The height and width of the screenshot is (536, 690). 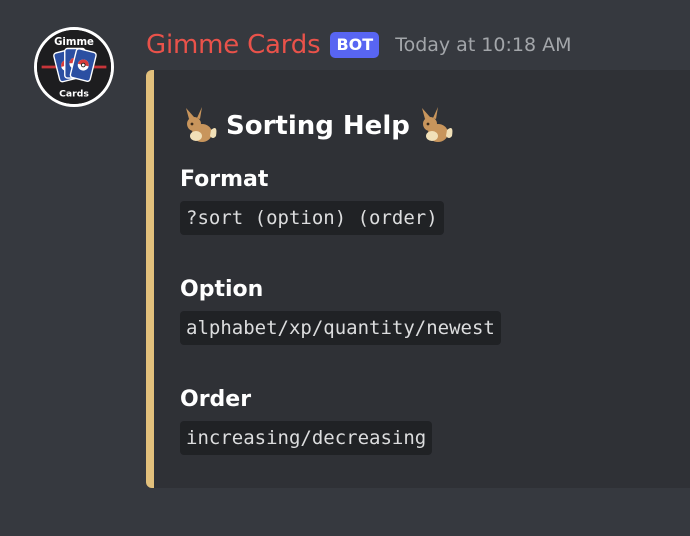 I want to click on embed-title-text: Sorting Help, so click(x=318, y=126).